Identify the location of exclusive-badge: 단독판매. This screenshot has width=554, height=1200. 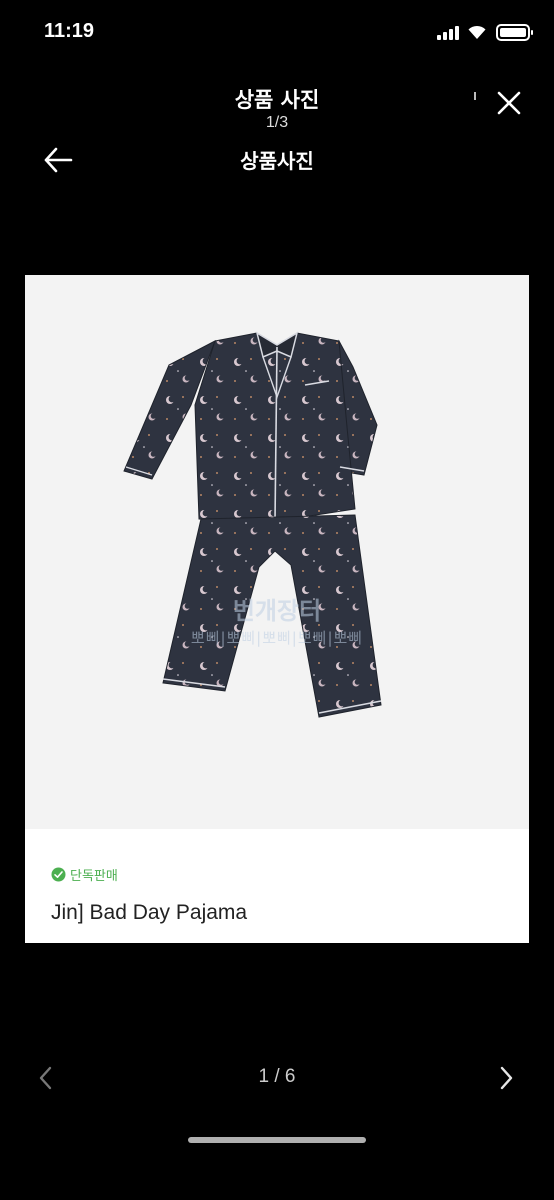
(84, 874).